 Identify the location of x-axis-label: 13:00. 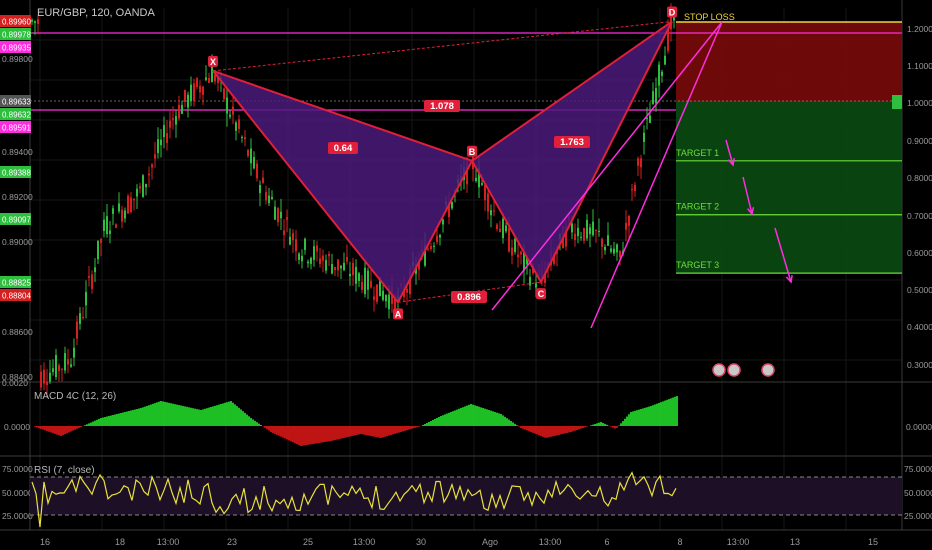
(550, 542).